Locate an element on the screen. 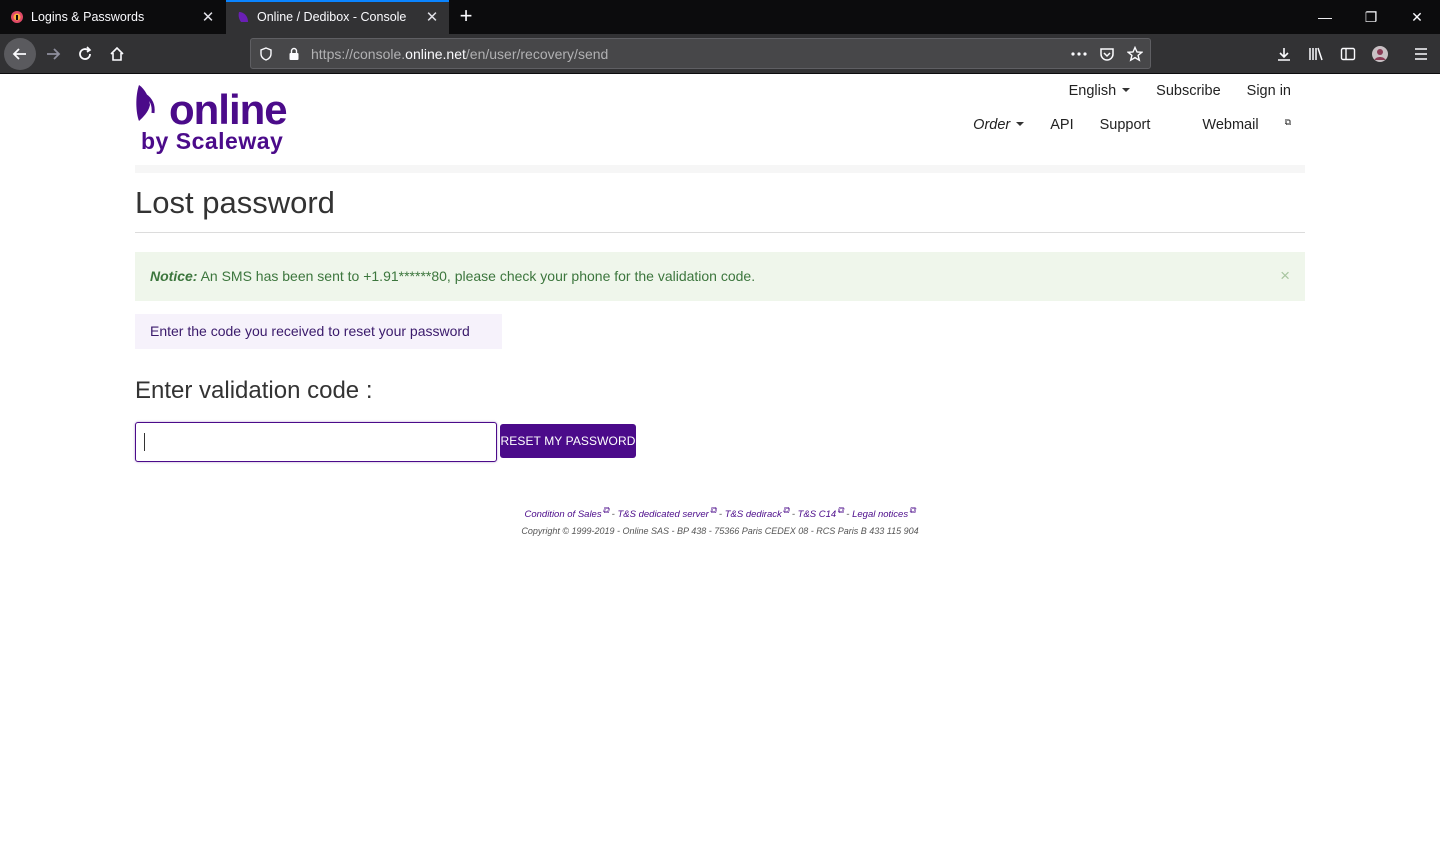 The width and height of the screenshot is (1440, 860). footer-link-ts-dedicated-server: T&S dedicated server⧉ is located at coordinates (666, 512).